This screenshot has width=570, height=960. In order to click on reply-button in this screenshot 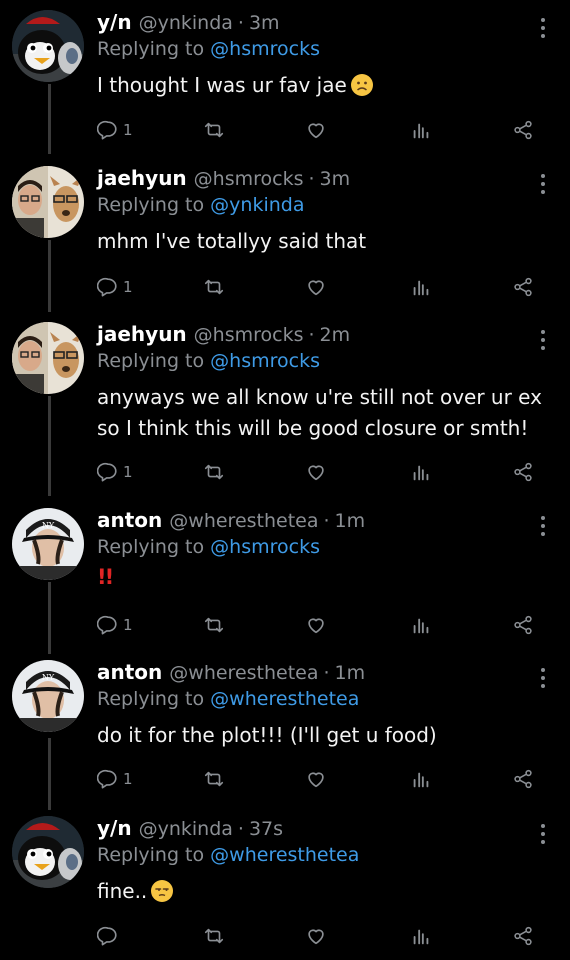, I will do `click(110, 936)`.